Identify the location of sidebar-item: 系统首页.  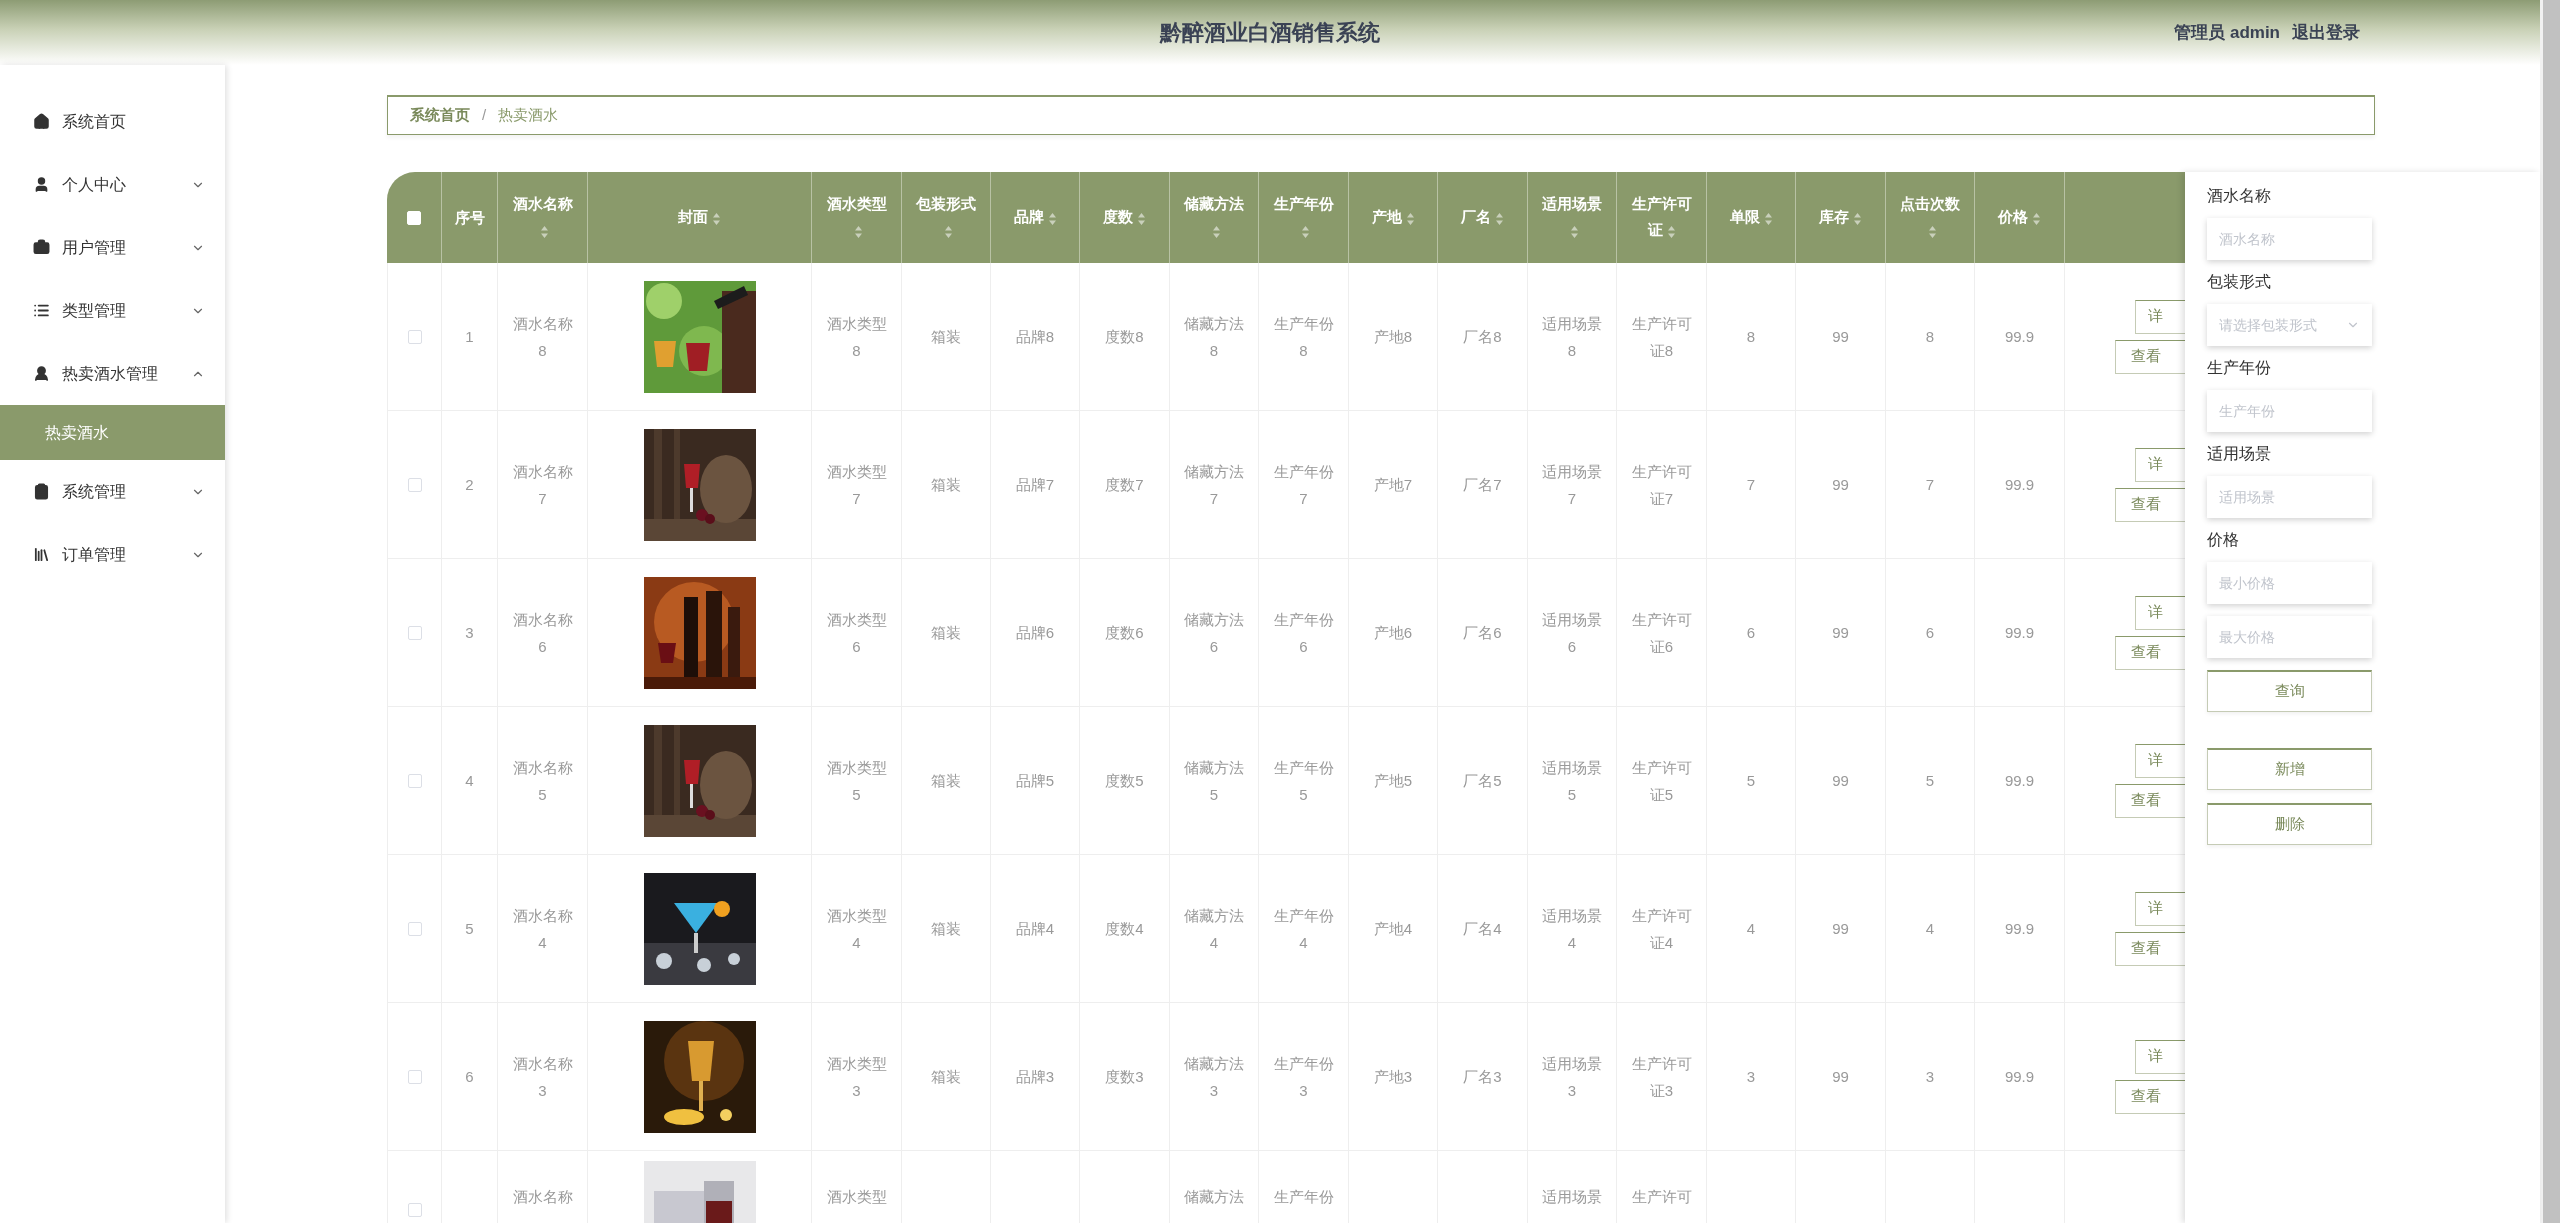
(112, 121).